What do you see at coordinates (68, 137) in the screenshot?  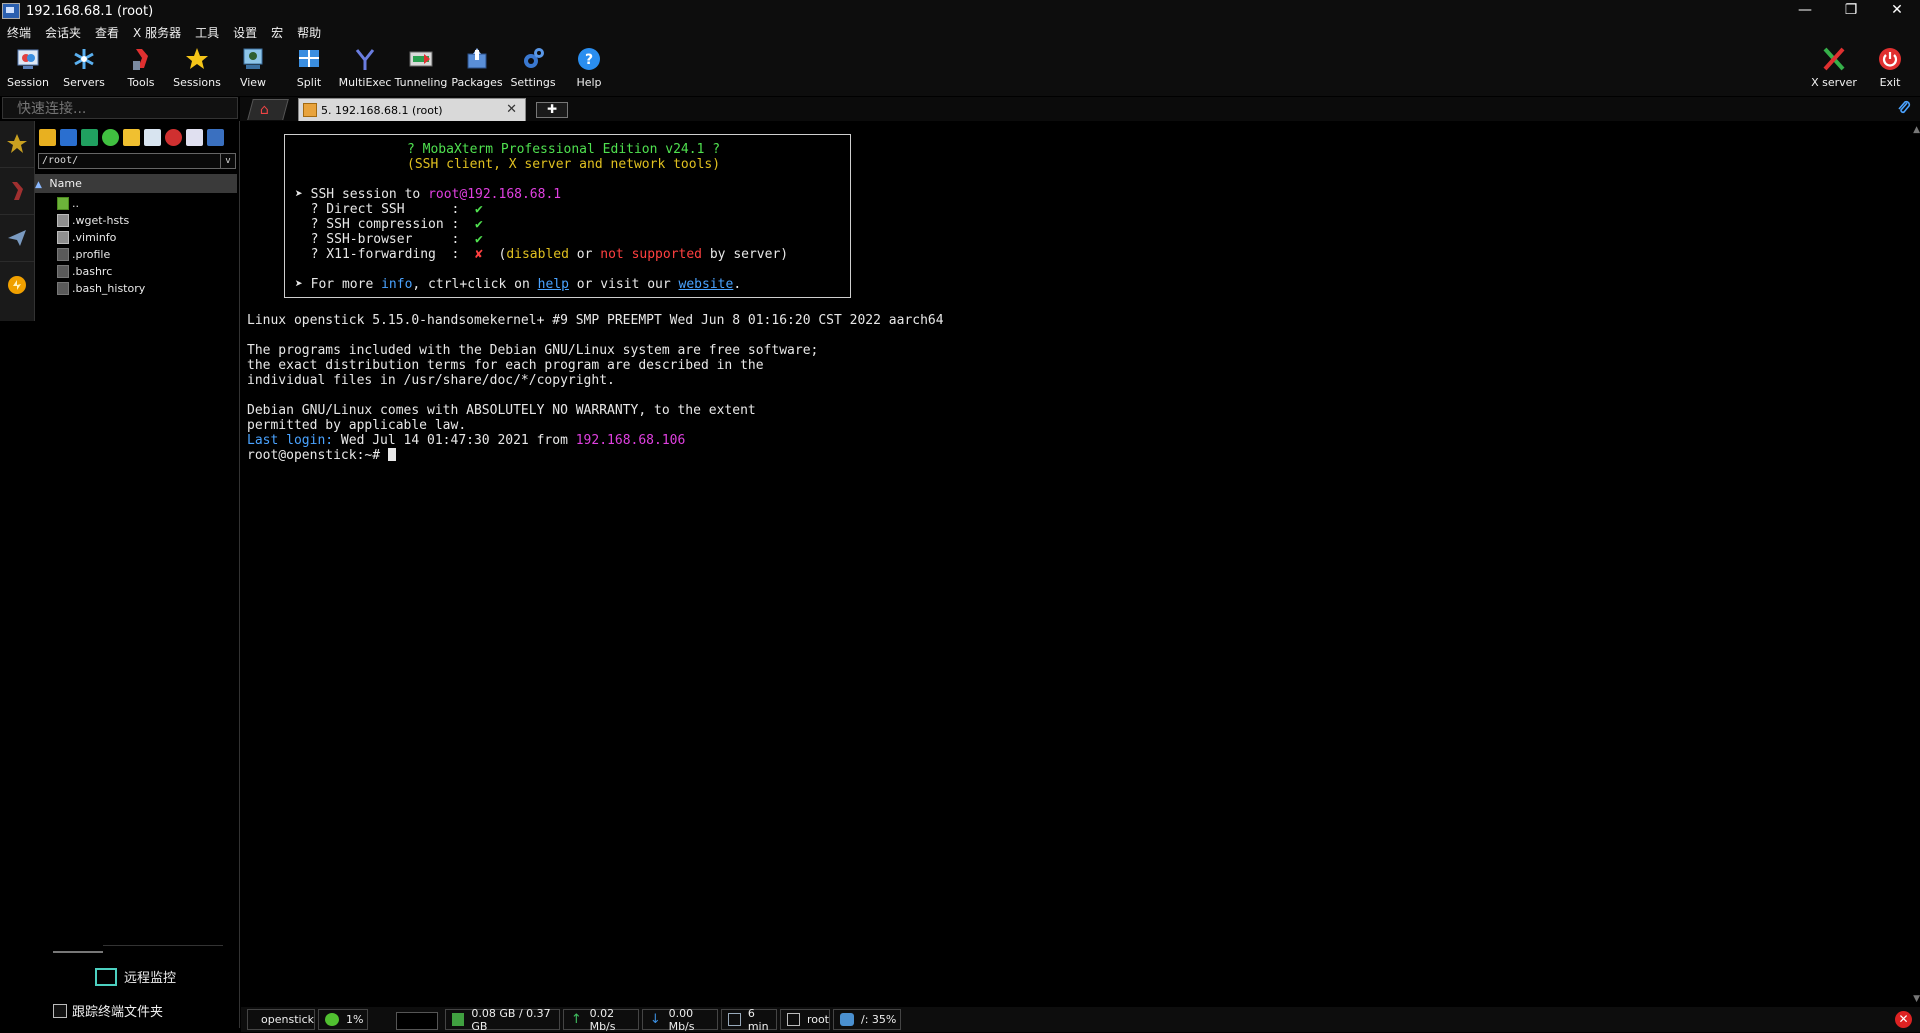 I see `download-icon` at bounding box center [68, 137].